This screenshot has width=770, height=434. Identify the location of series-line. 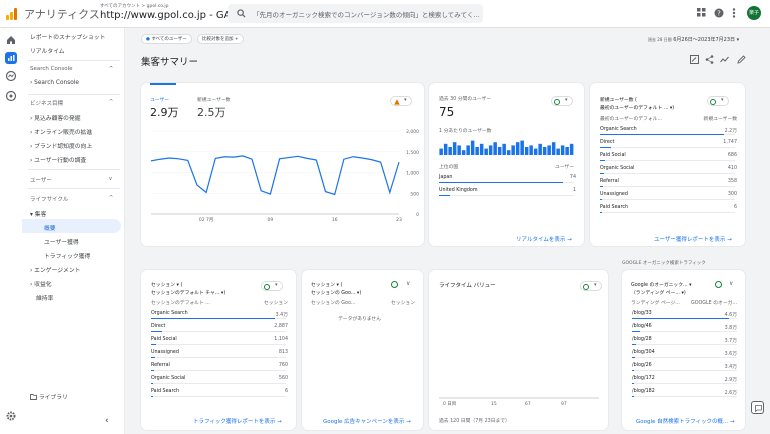
(275, 175).